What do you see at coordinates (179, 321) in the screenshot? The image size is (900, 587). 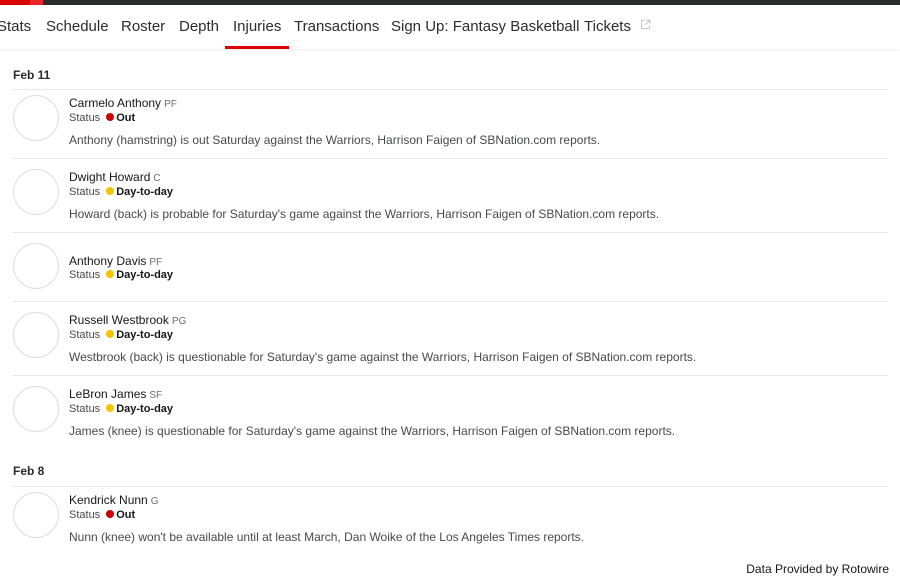 I see `player-position: PG` at bounding box center [179, 321].